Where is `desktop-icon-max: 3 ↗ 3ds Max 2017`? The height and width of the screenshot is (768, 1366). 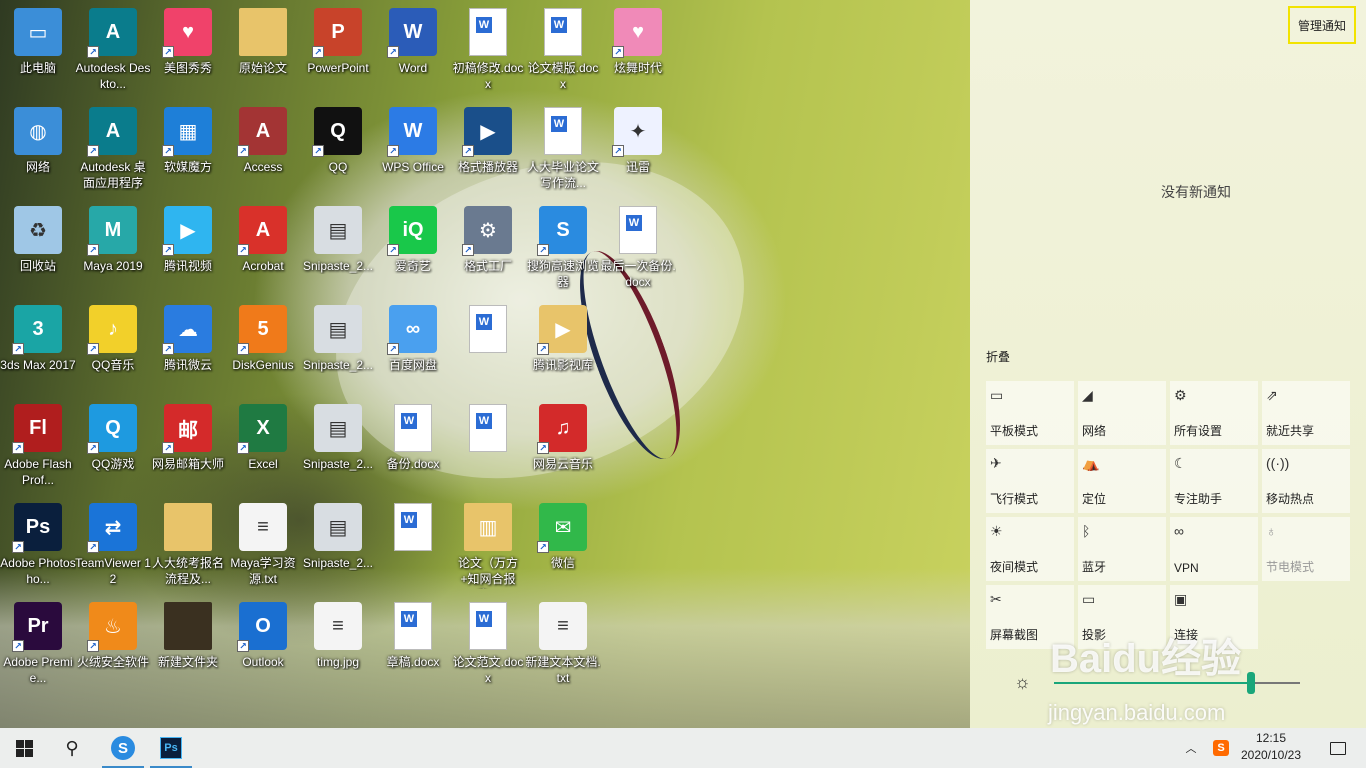 desktop-icon-max: 3 ↗ 3ds Max 2017 is located at coordinates (38, 345).